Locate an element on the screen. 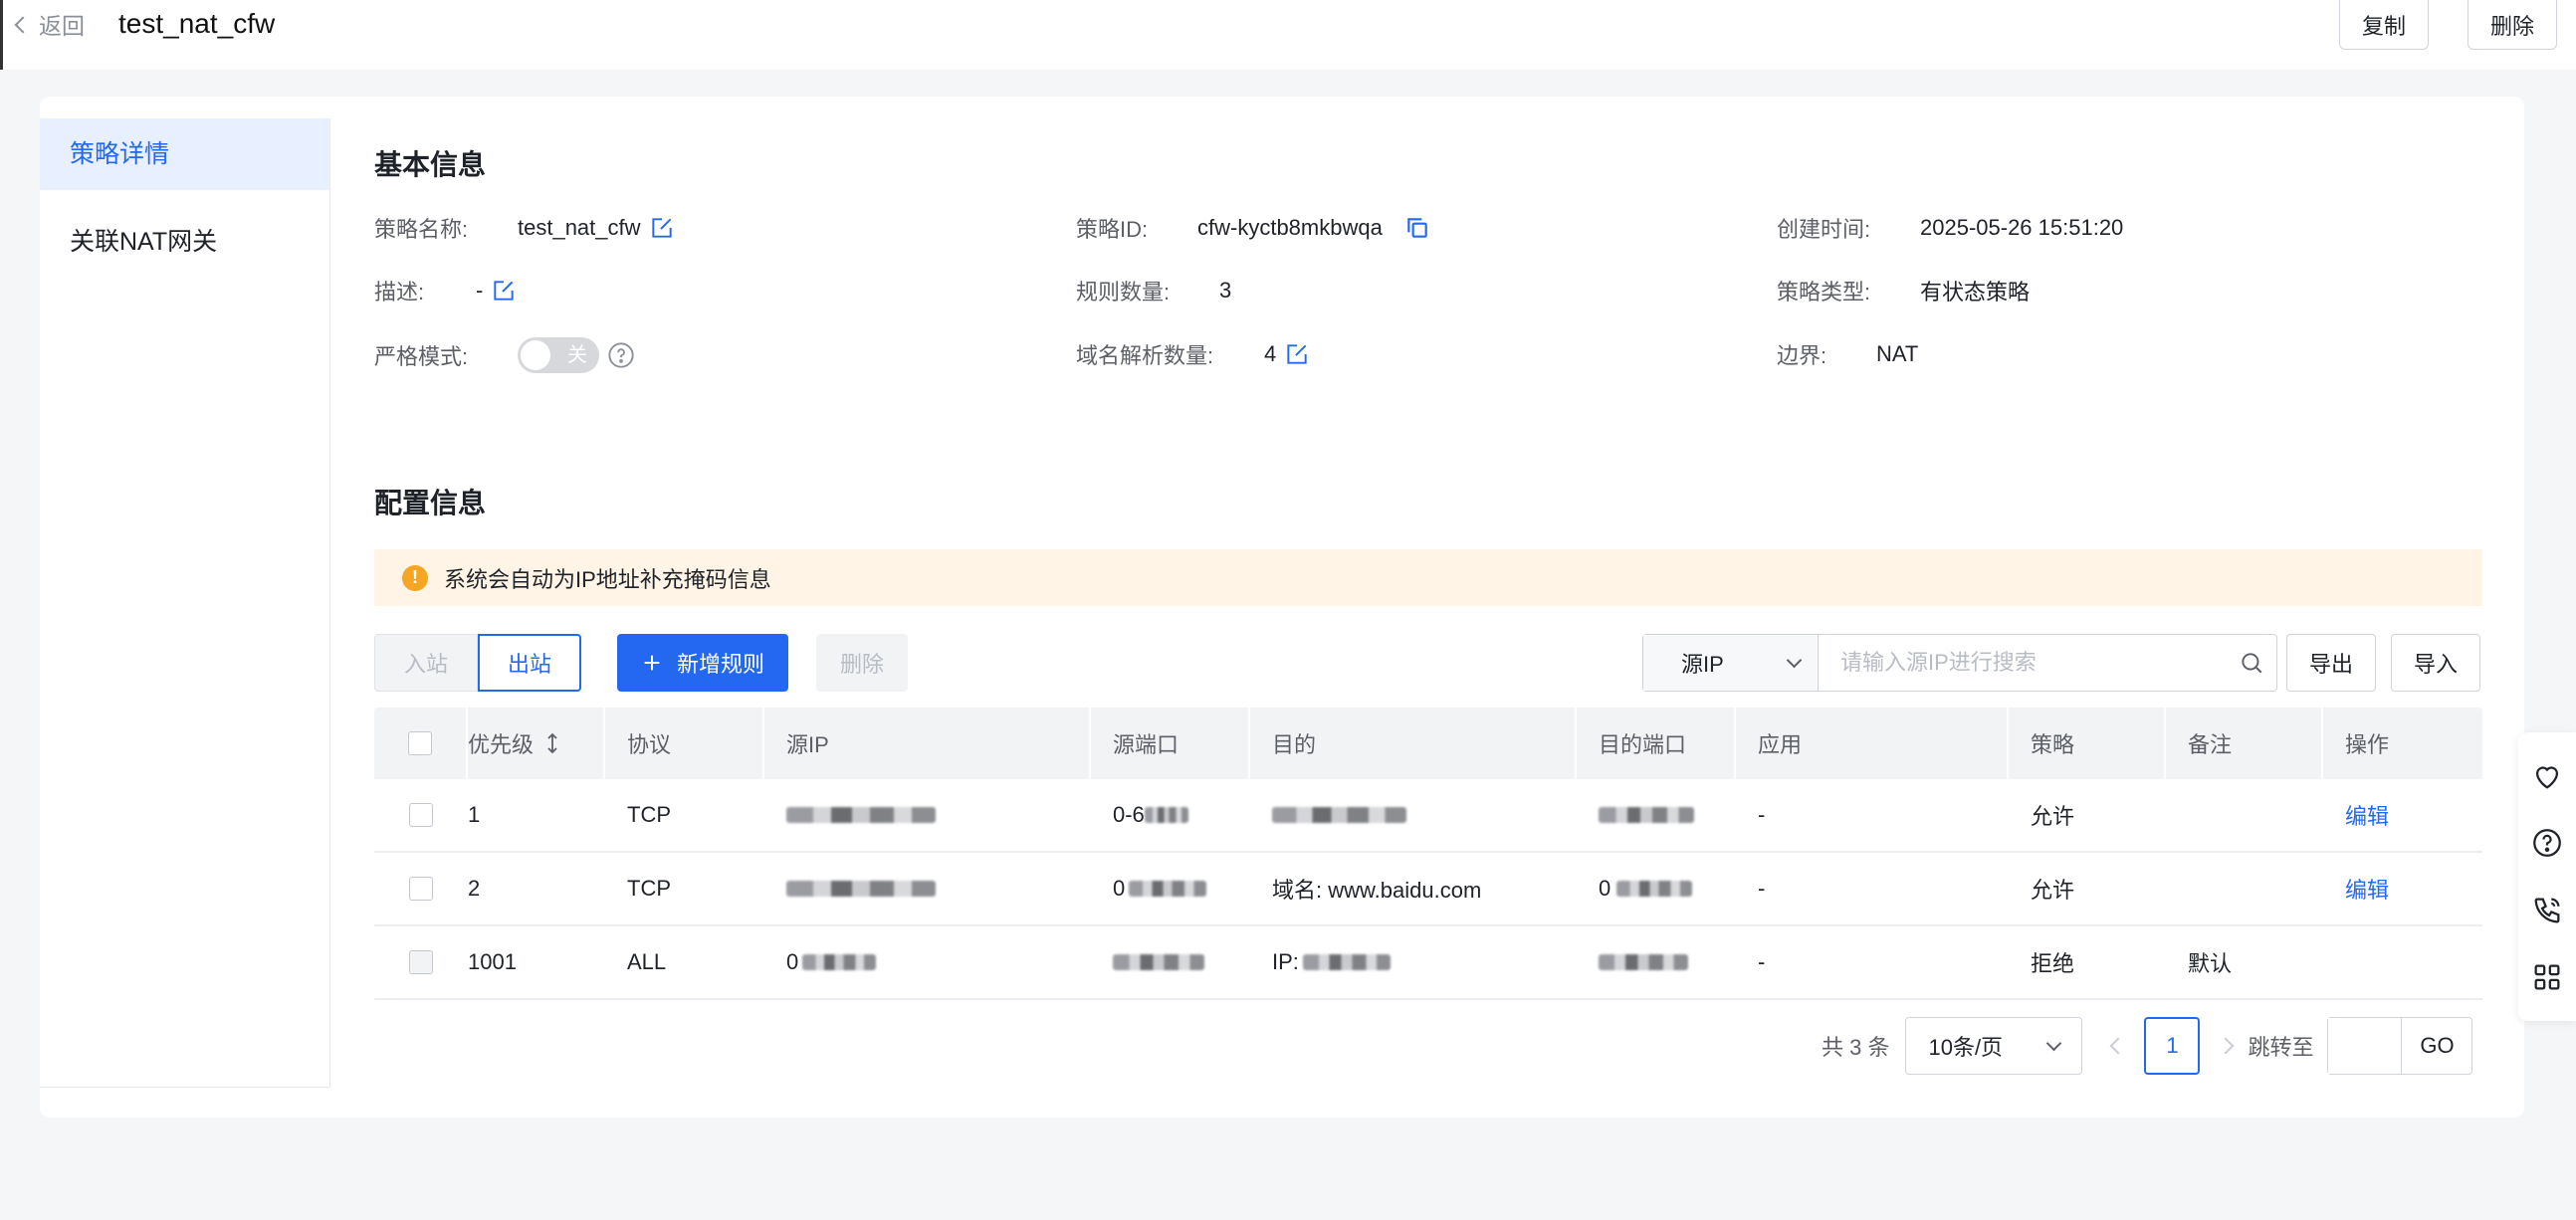 The height and width of the screenshot is (1220, 2576). col-protocol: 协议 is located at coordinates (684, 743).